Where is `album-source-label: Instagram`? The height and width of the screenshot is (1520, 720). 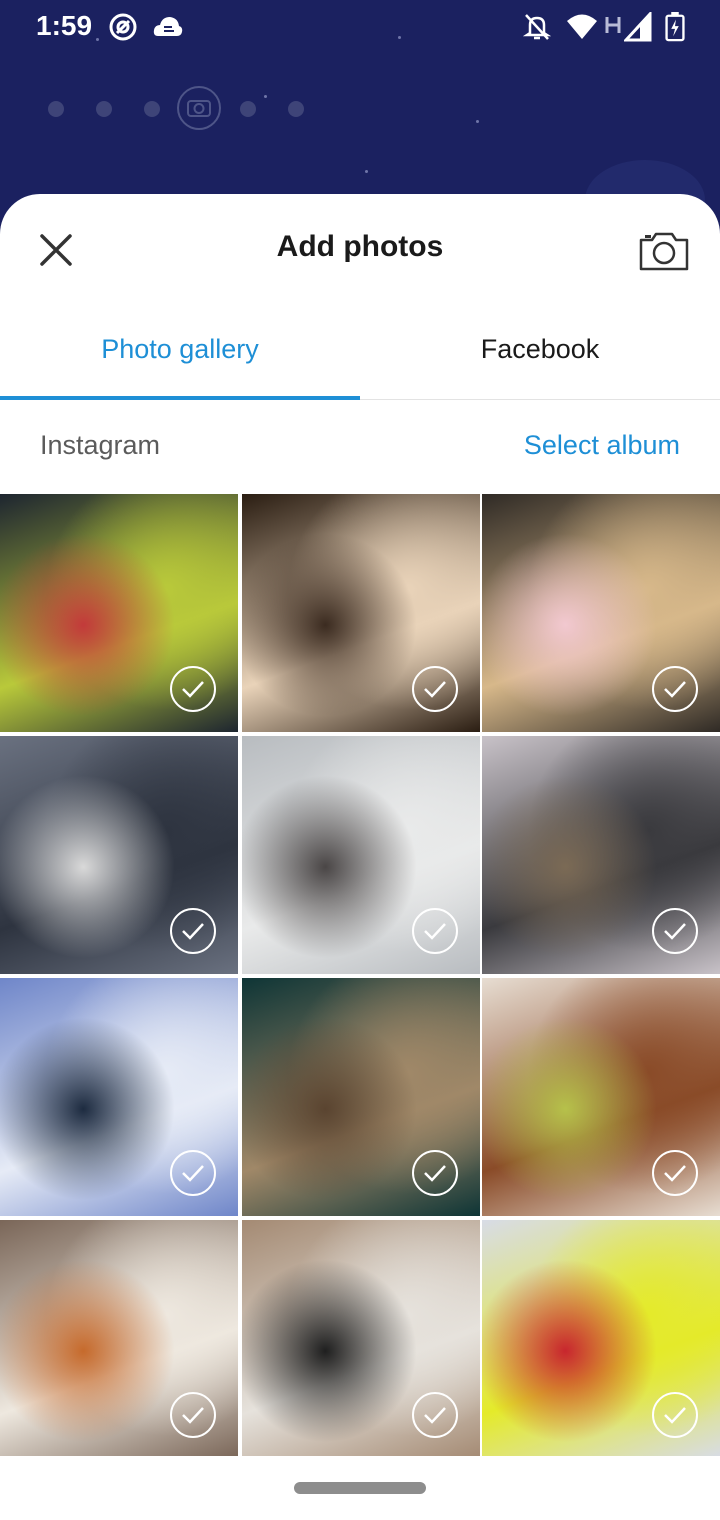
album-source-label: Instagram is located at coordinates (100, 445).